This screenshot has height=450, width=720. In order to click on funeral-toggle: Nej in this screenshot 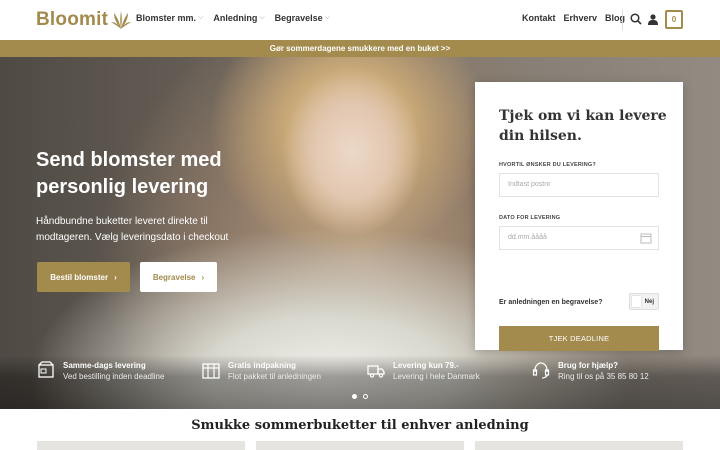, I will do `click(644, 301)`.